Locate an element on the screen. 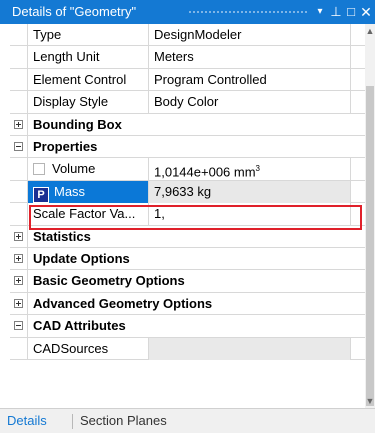 The height and width of the screenshot is (433, 375). group-properties: Properties is located at coordinates (187, 147).